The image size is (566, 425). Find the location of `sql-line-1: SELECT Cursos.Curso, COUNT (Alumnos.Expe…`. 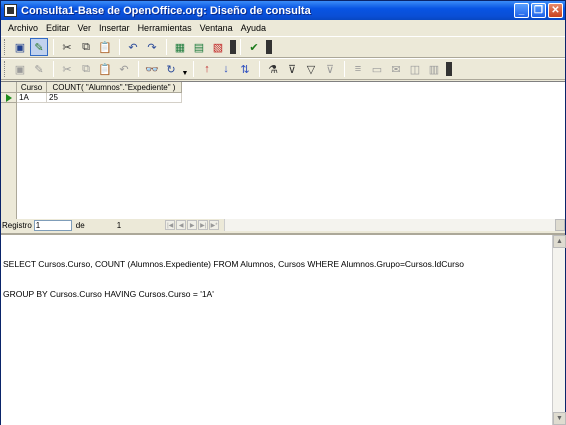

sql-line-1: SELECT Cursos.Curso, COUNT (Alumnos.Expe… is located at coordinates (233, 264).